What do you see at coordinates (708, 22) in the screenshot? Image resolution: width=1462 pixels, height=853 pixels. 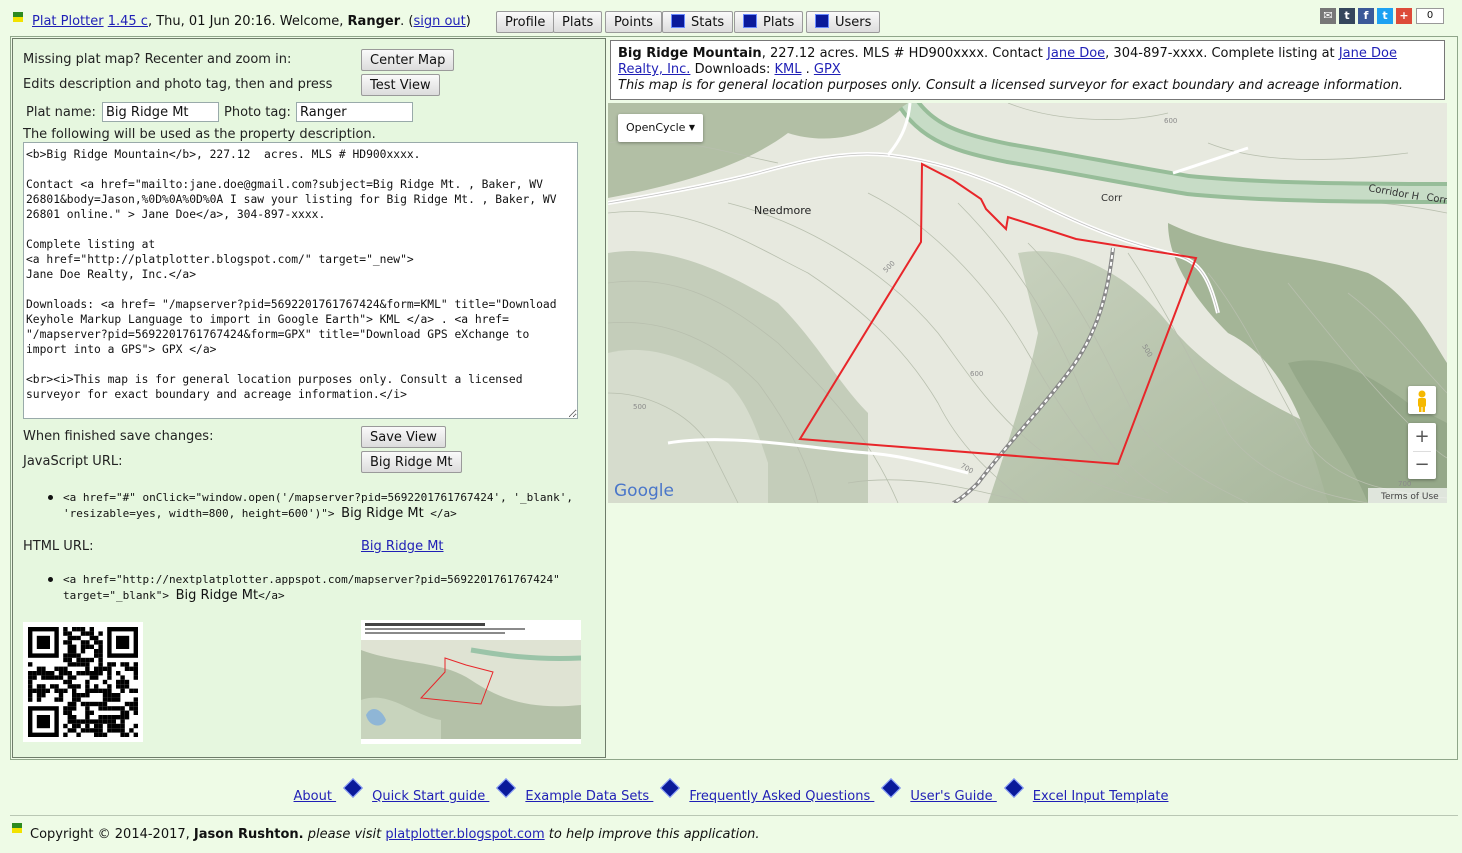 I see `stats-label: Stats` at bounding box center [708, 22].